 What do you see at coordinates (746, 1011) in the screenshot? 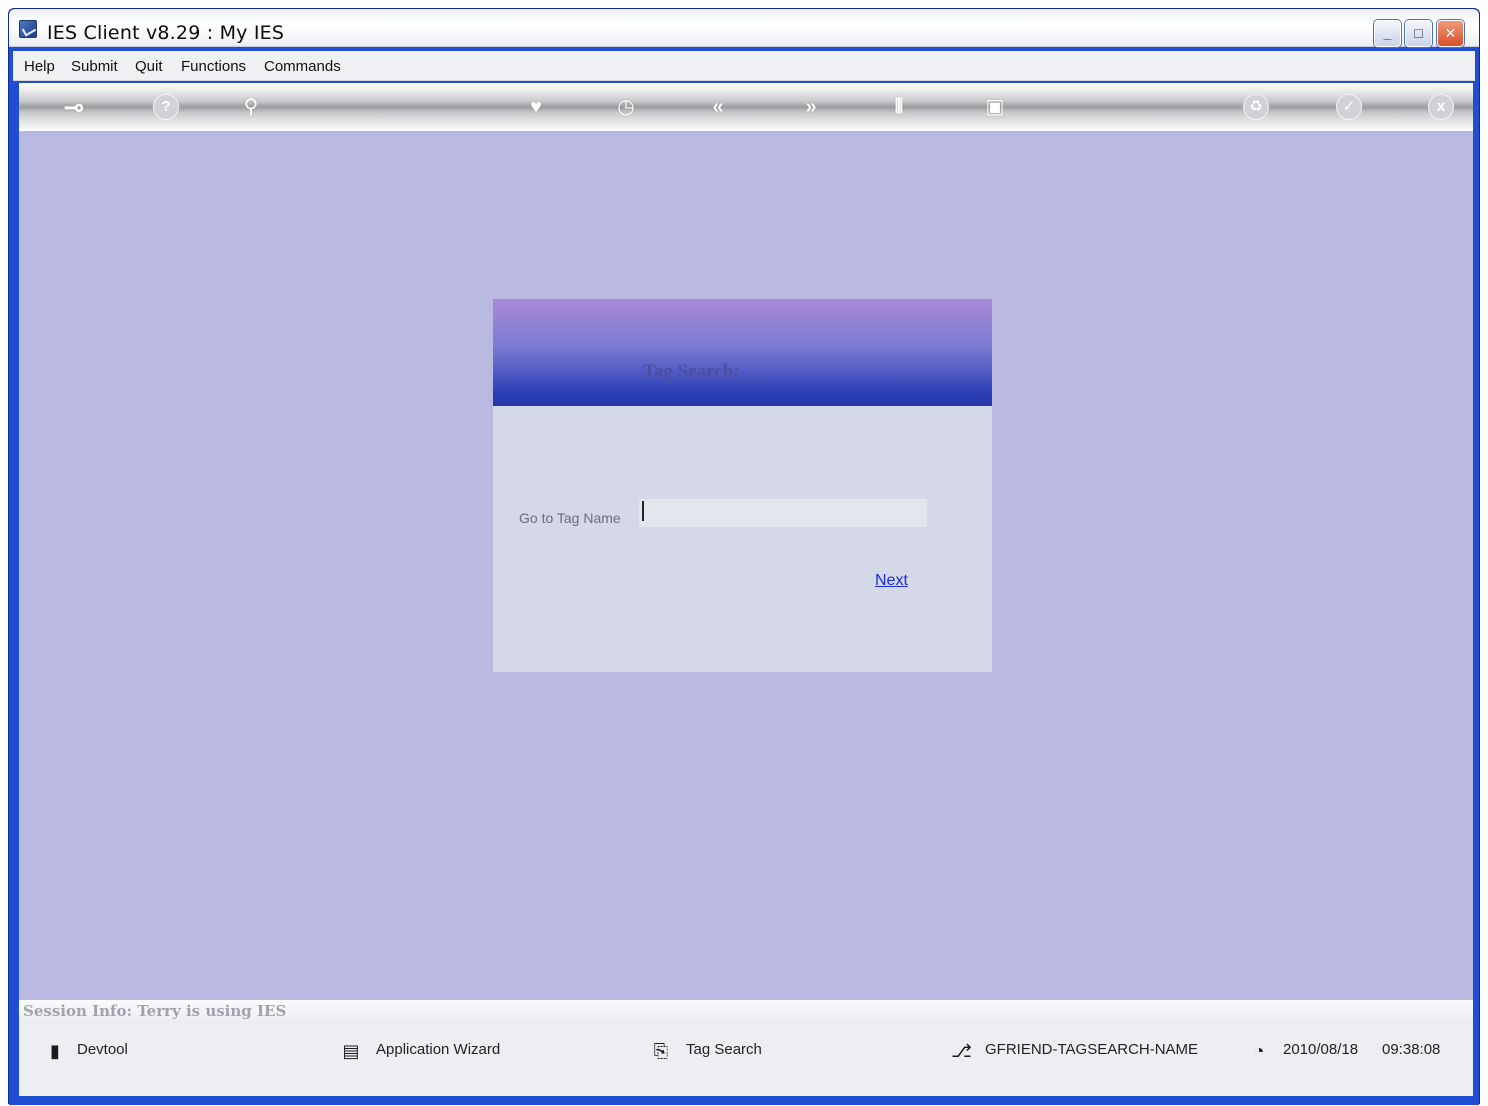
I see `session-info-bar: Session Info: Terry is using IES` at bounding box center [746, 1011].